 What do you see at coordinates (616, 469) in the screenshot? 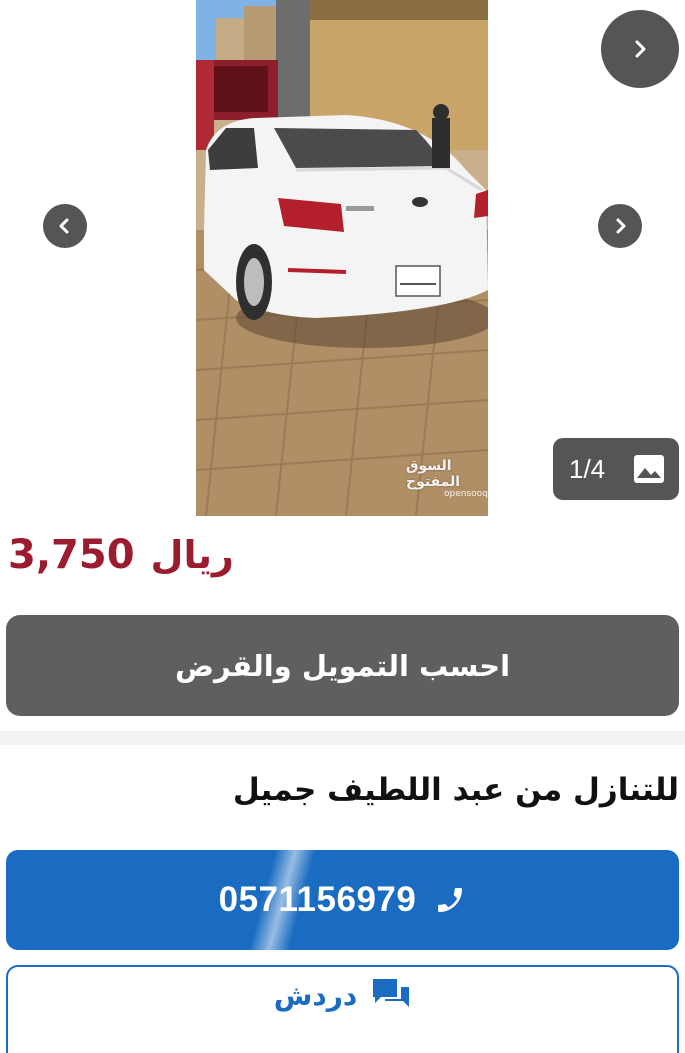
I see `image-counter: 1/4` at bounding box center [616, 469].